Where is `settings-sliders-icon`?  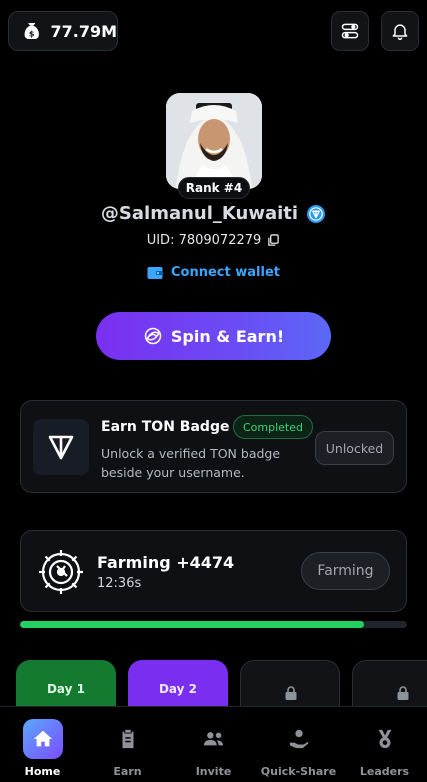
settings-sliders-icon is located at coordinates (350, 31).